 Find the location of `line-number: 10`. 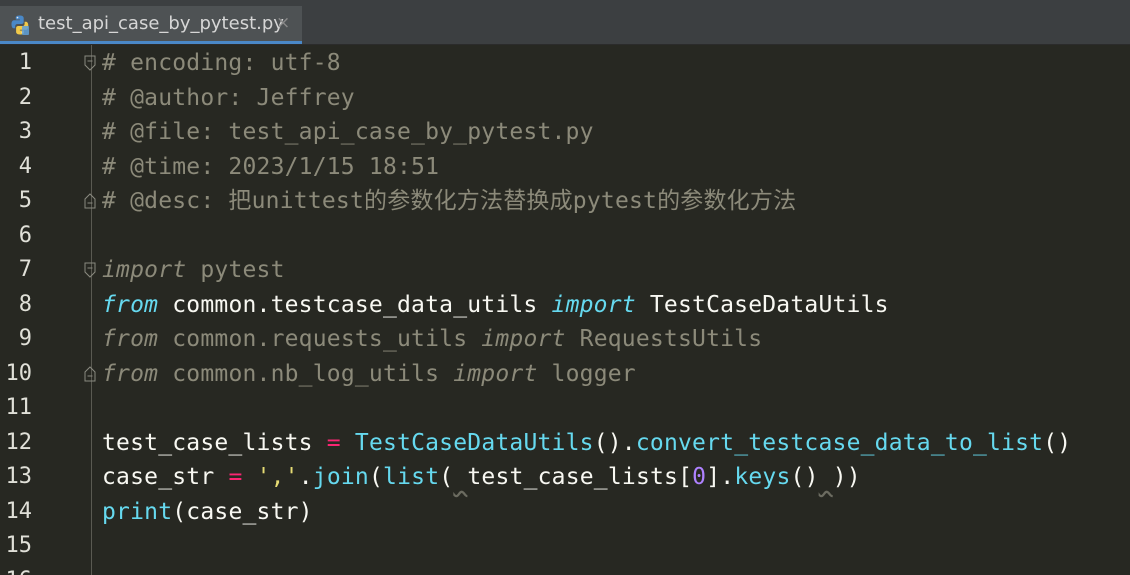

line-number: 10 is located at coordinates (19, 373).